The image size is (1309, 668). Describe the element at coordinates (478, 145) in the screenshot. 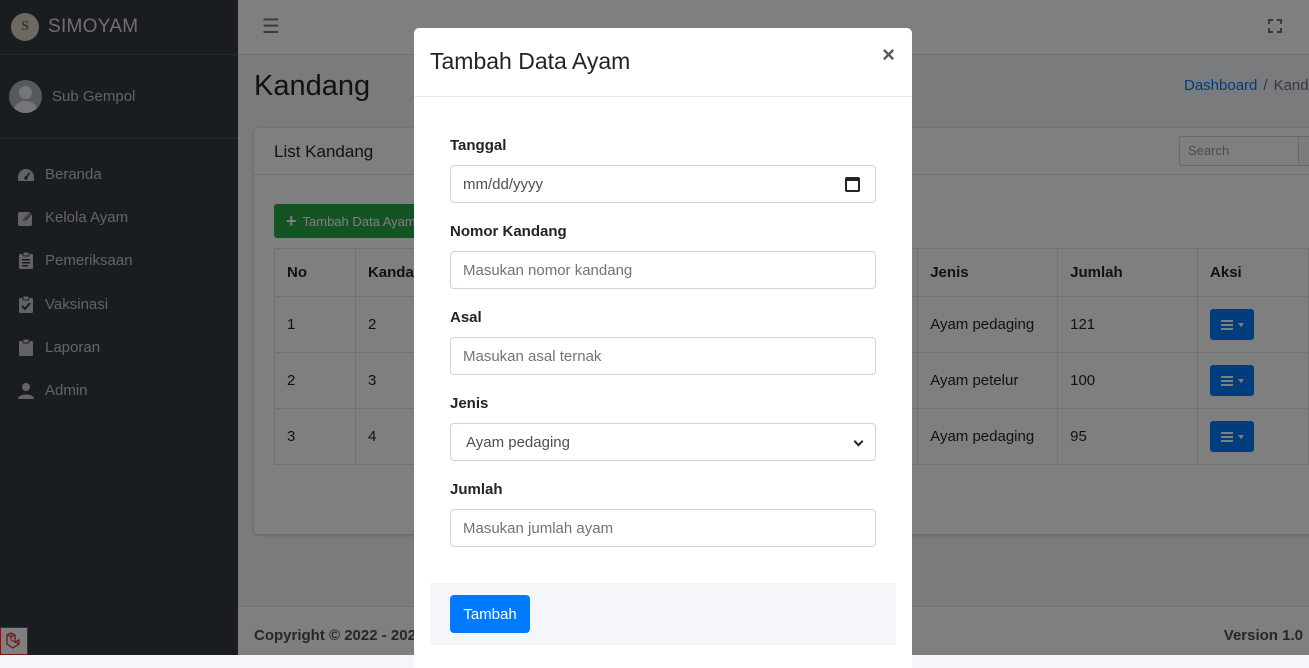

I see `tanggal-label: Tanggal` at that location.